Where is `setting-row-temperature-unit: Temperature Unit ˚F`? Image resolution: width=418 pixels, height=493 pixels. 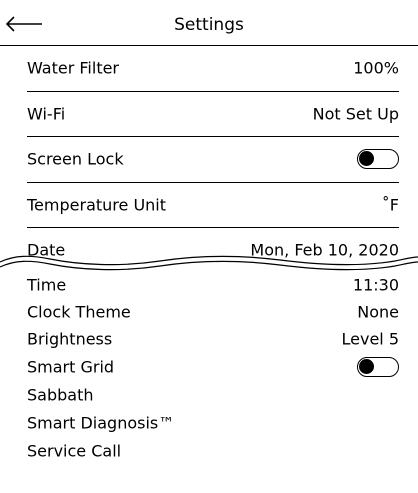
setting-row-temperature-unit: Temperature Unit ˚F is located at coordinates (213, 205).